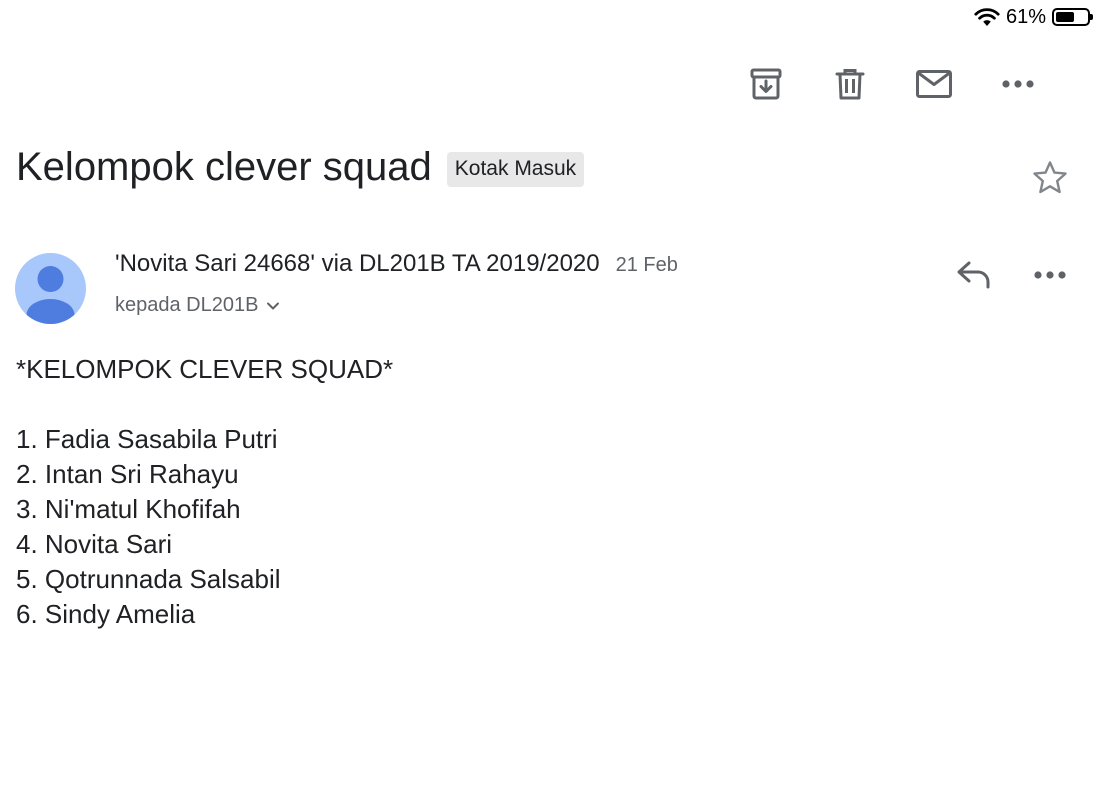 The width and height of the screenshot is (1100, 800). I want to click on reply-icon, so click(974, 276).